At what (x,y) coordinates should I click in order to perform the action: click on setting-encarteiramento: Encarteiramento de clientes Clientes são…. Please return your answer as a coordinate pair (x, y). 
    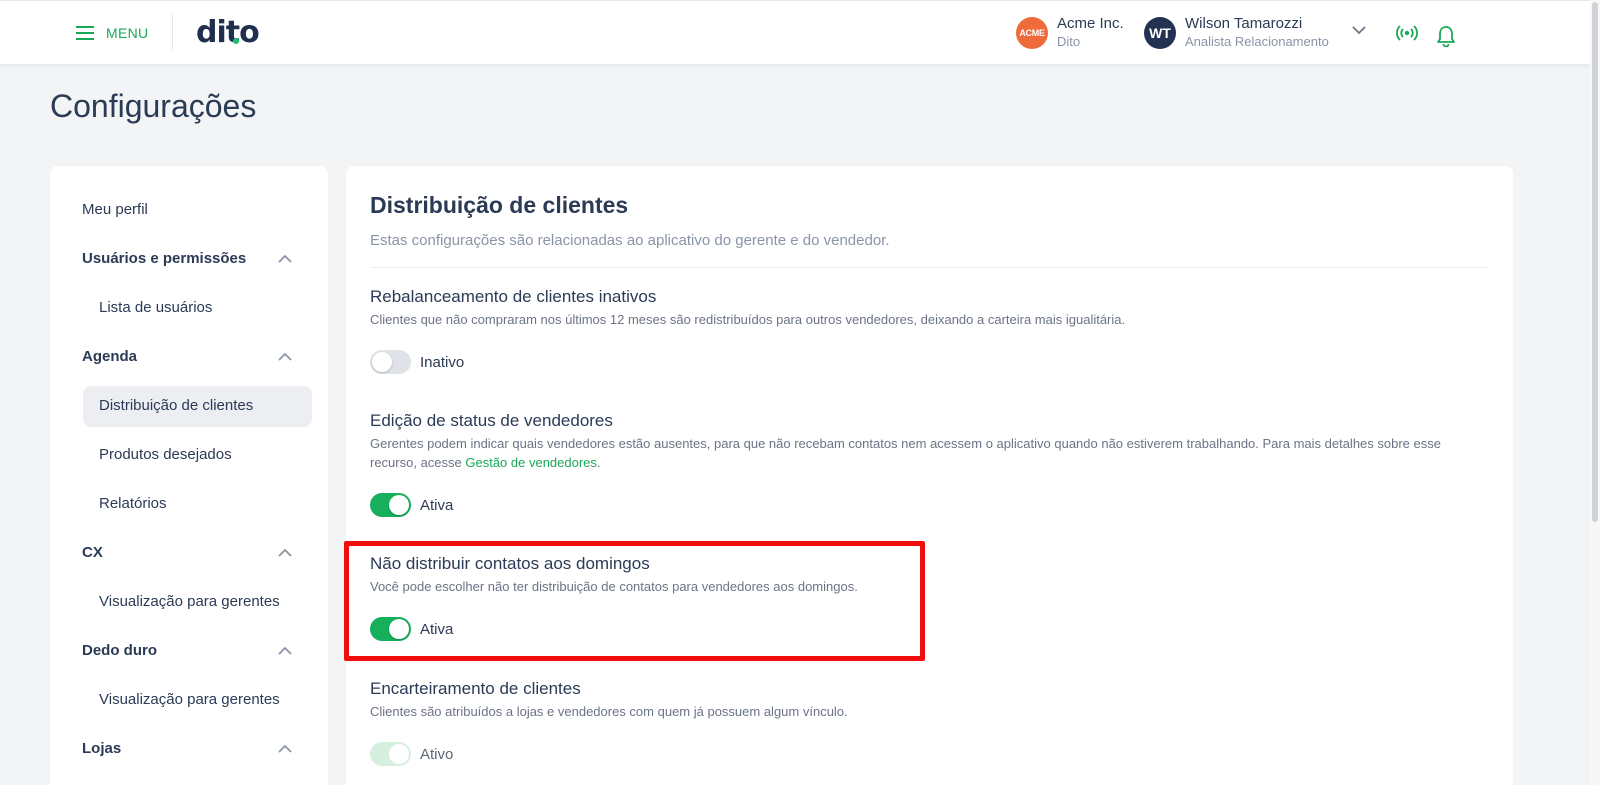
    Looking at the image, I should click on (920, 722).